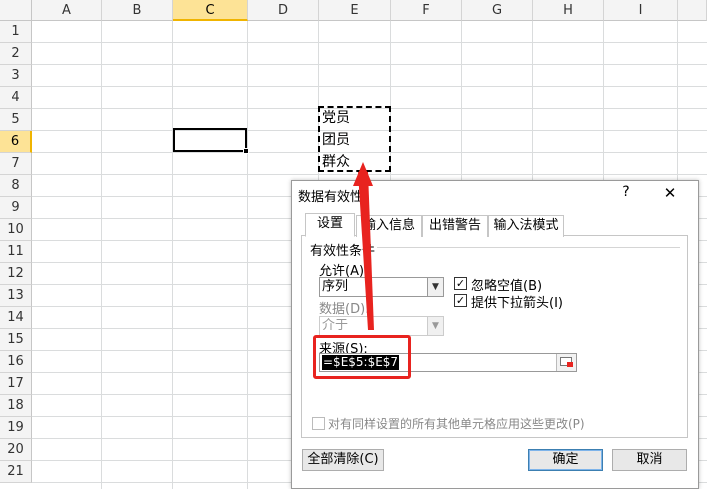 Image resolution: width=707 pixels, height=489 pixels. I want to click on row-header-1: 1, so click(16, 32).